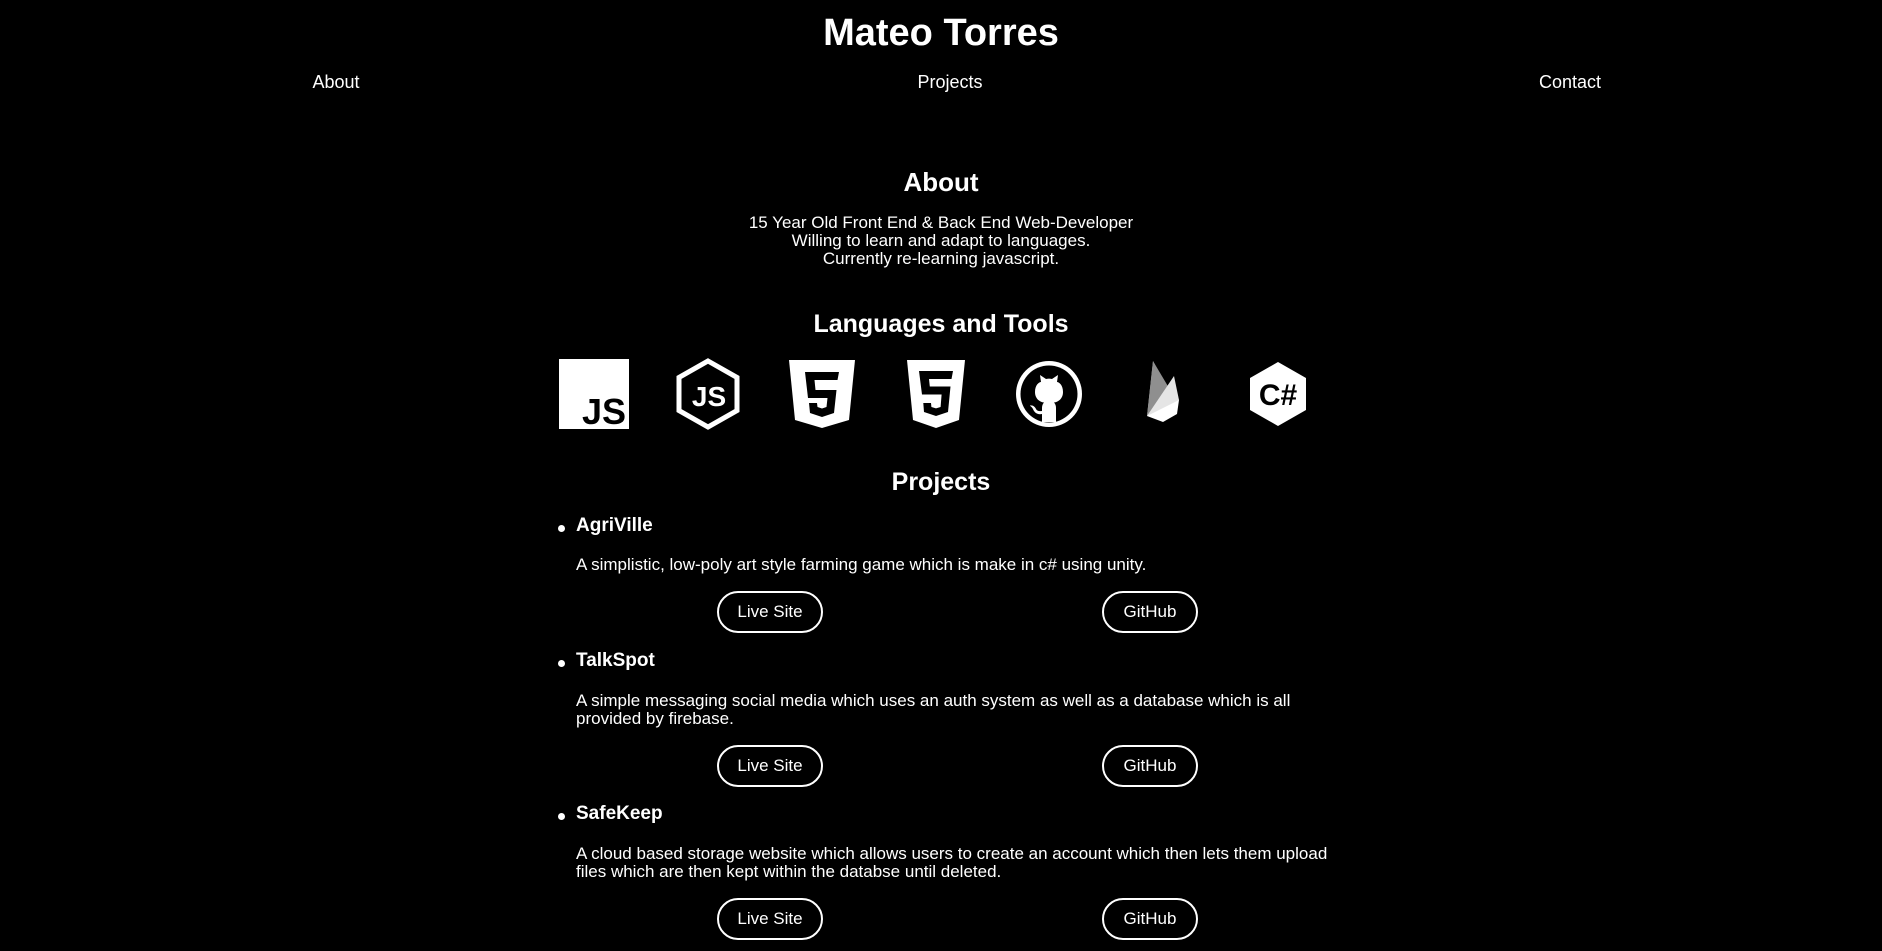 This screenshot has height=951, width=1882. What do you see at coordinates (949, 82) in the screenshot?
I see `nav-projects-link: Projects` at bounding box center [949, 82].